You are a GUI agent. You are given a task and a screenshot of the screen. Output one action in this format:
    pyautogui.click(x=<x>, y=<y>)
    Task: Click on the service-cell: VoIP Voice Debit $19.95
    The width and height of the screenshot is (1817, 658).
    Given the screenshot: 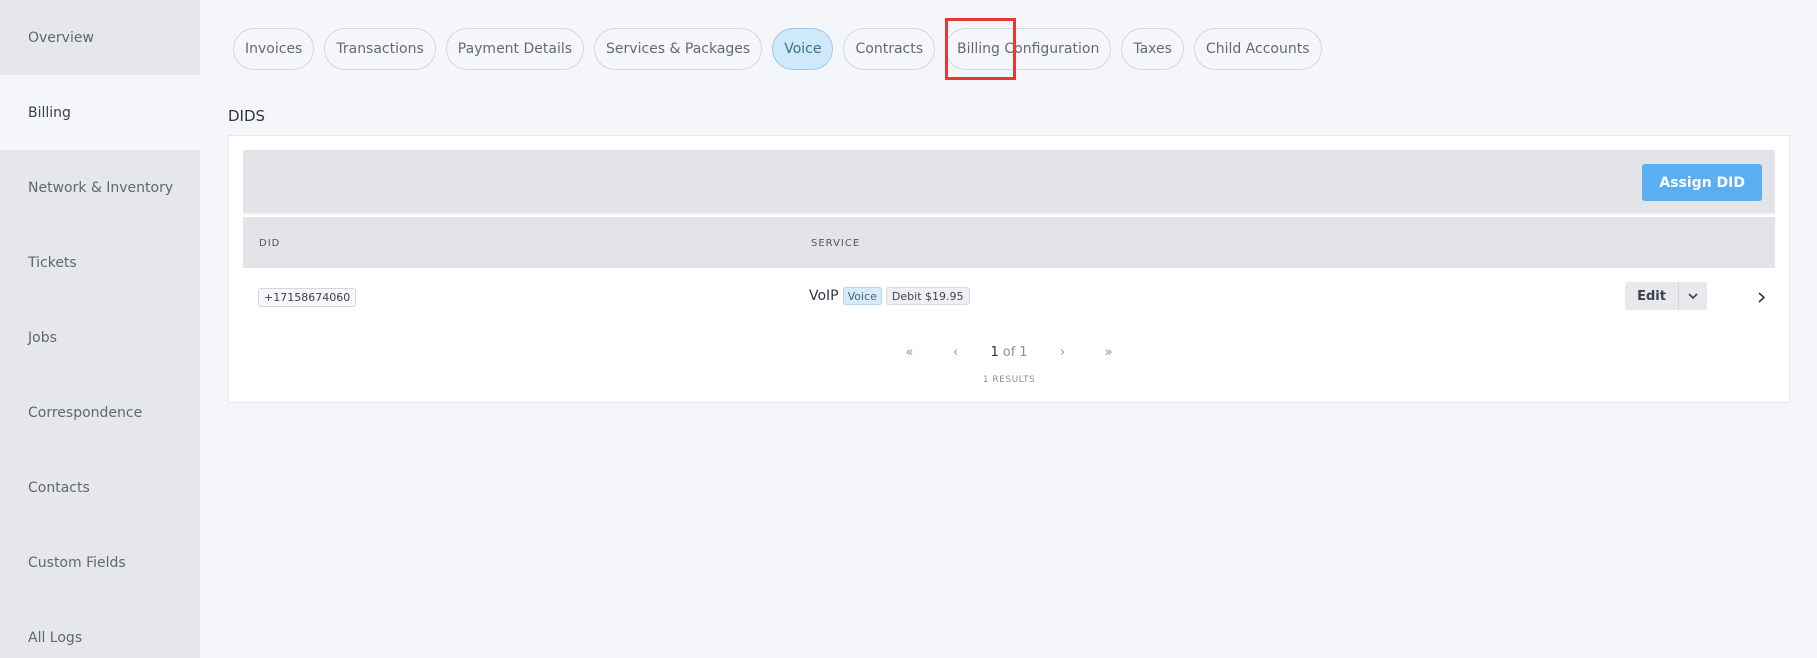 What is the action you would take?
    pyautogui.click(x=889, y=296)
    